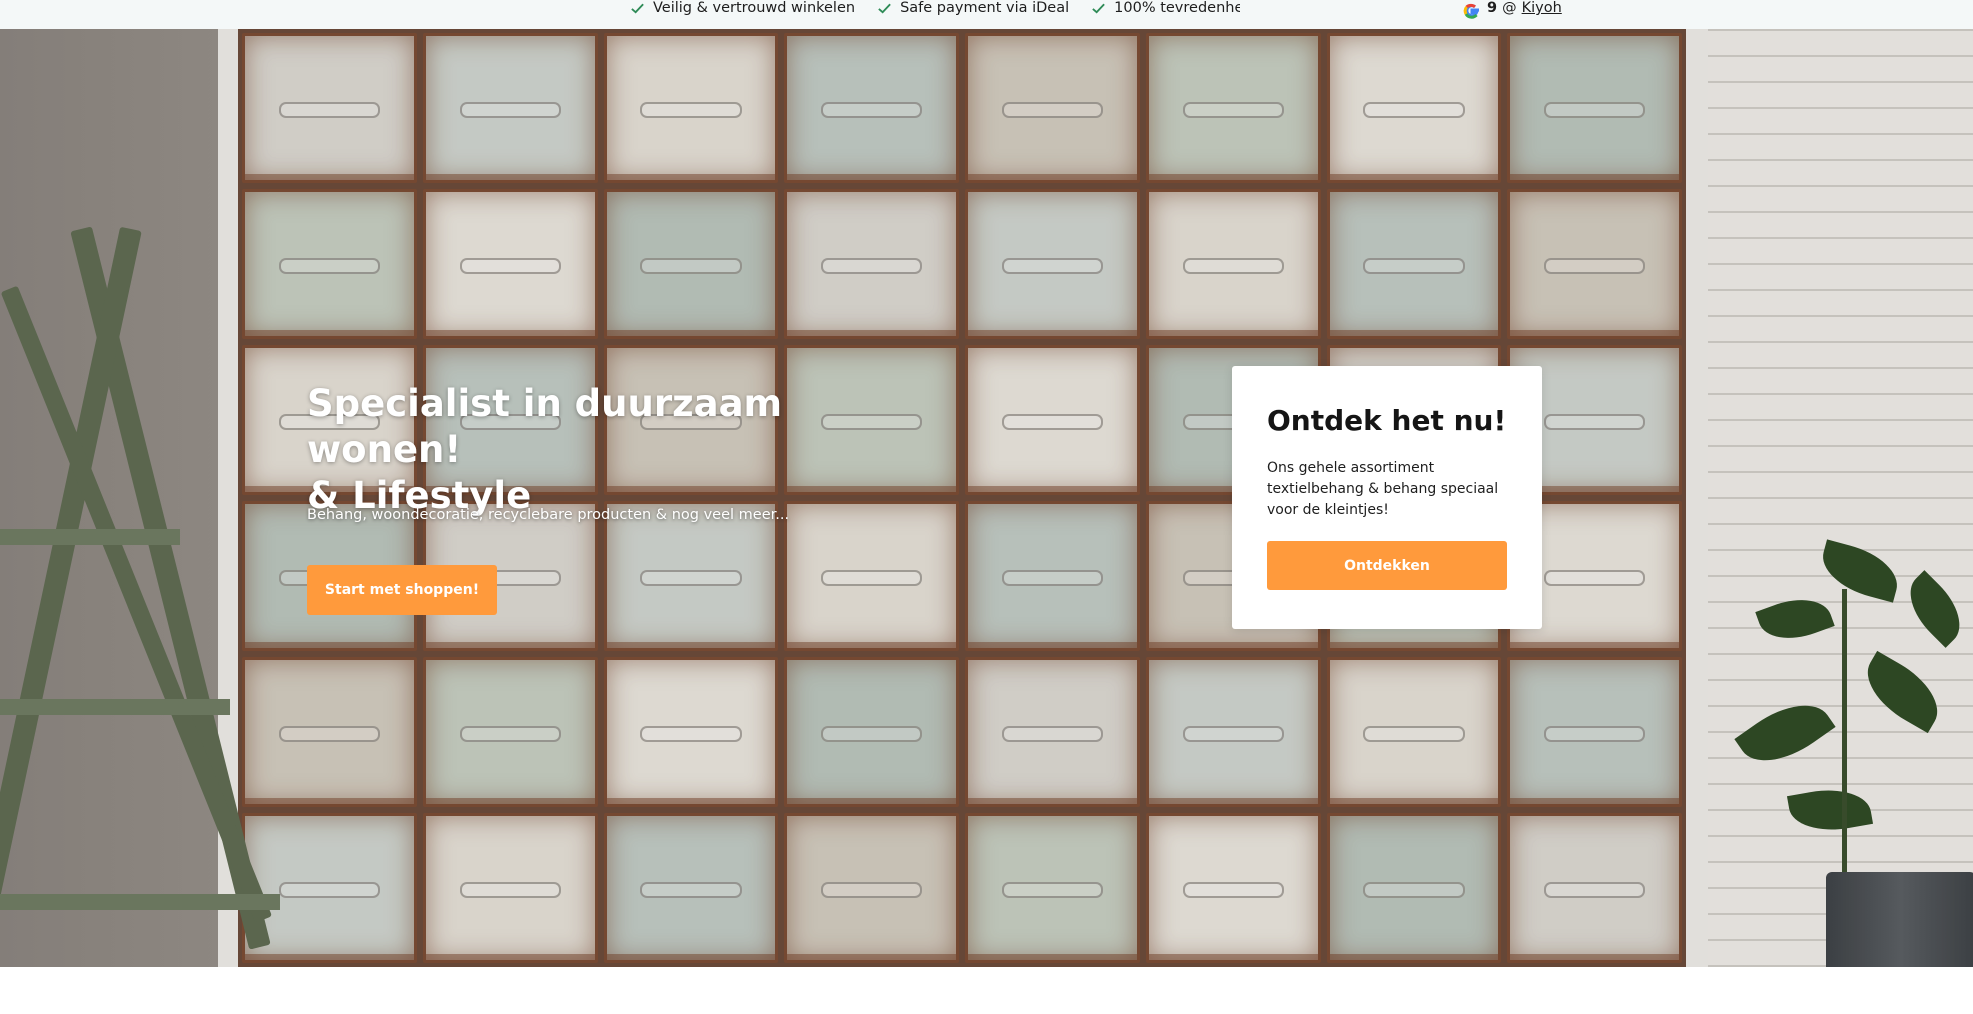 Image resolution: width=1973 pixels, height=1014 pixels. I want to click on usp-item: 100% tevredenheid garai, so click(1165, 8).